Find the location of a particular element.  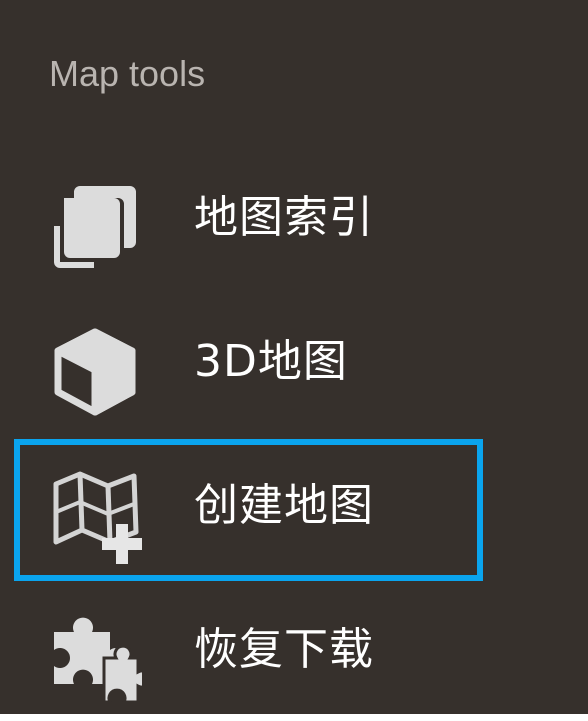

menu-item-label: 创建地图 is located at coordinates (284, 505).